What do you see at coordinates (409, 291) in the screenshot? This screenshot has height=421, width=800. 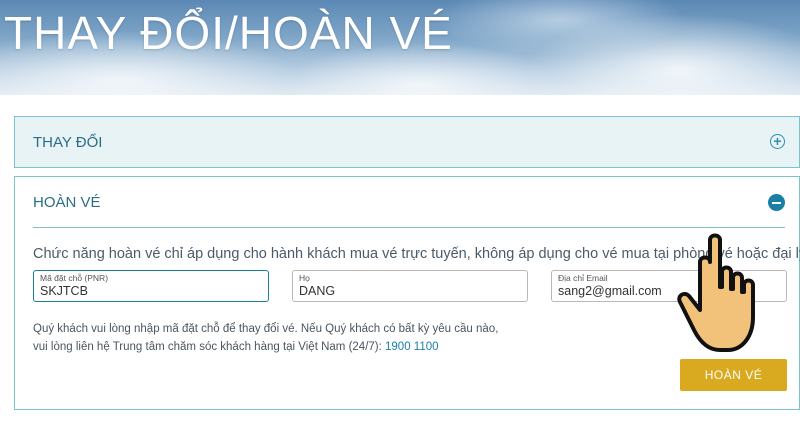 I see `last-name-input` at bounding box center [409, 291].